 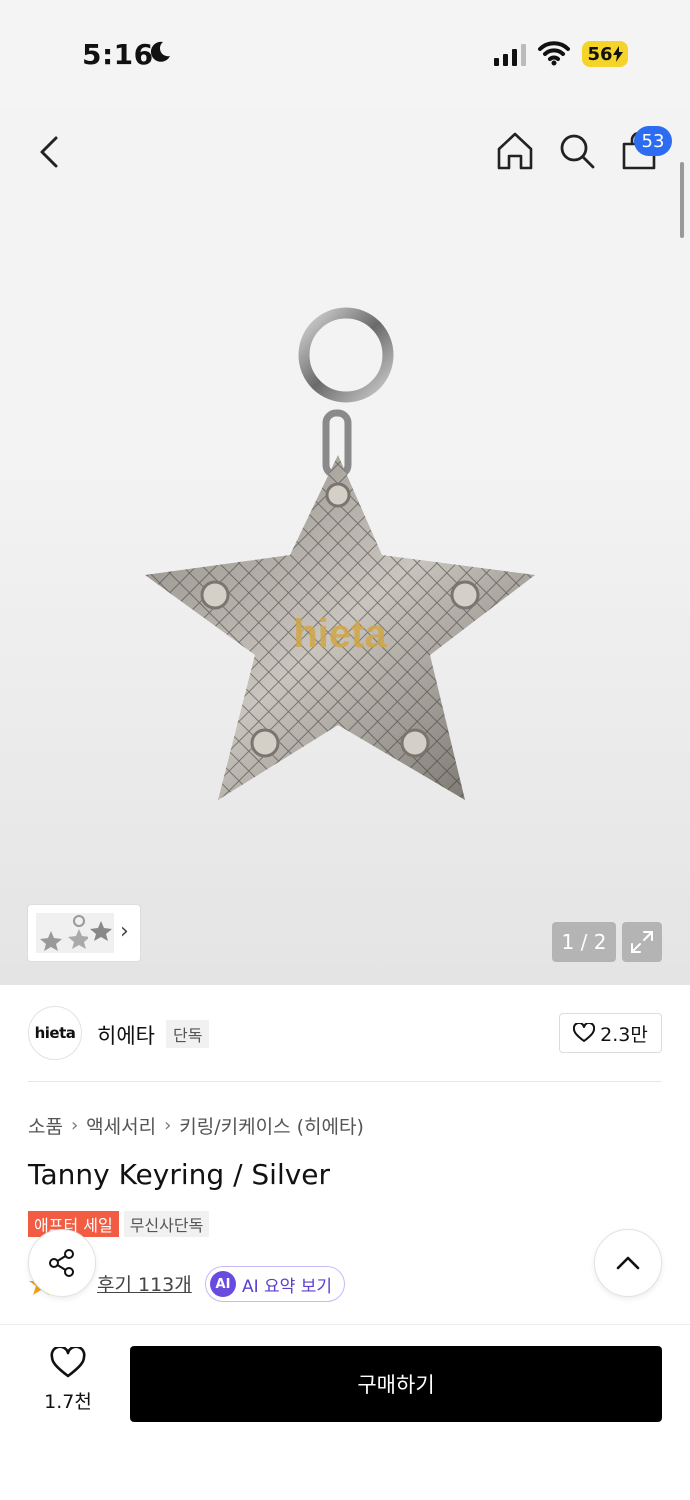 I want to click on wishlist-button: 1.7천, so click(x=68, y=1379).